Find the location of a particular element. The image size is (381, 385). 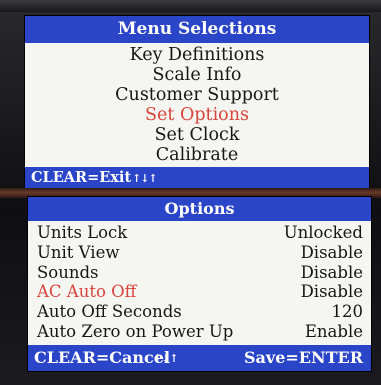

menu-item-set-options: Set Options is located at coordinates (197, 115).